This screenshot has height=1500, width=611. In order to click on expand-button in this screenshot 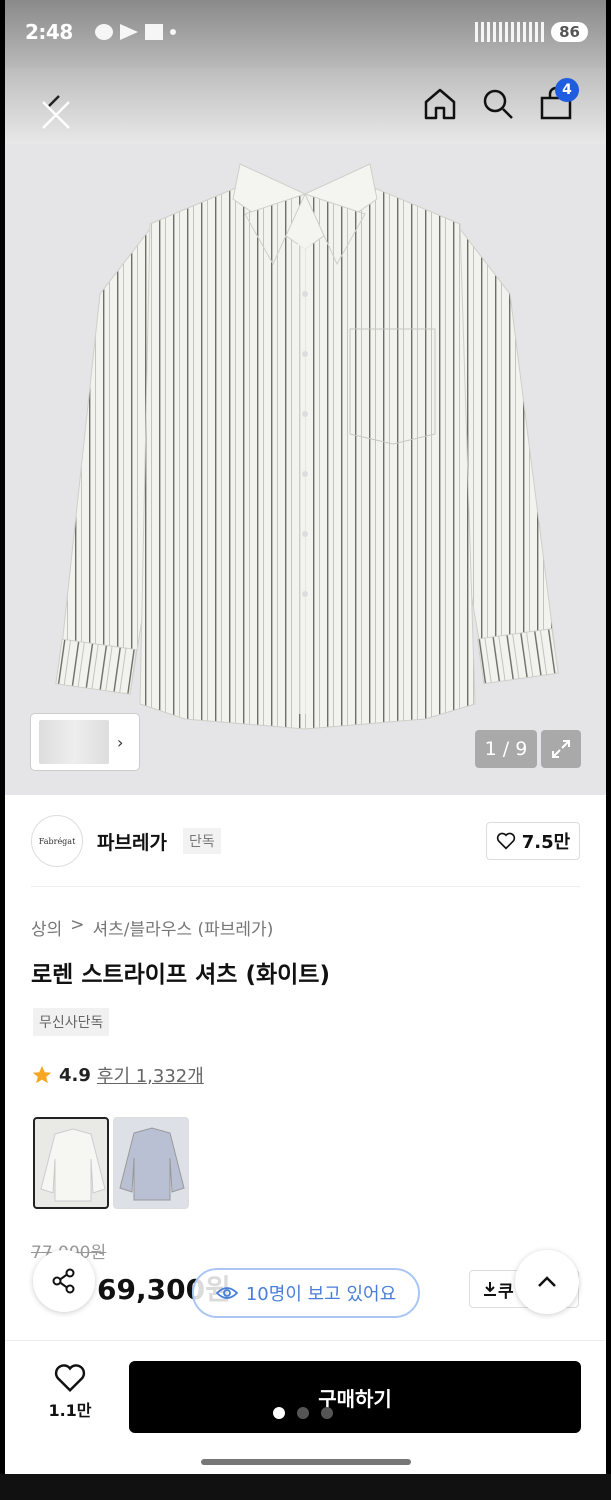, I will do `click(561, 749)`.